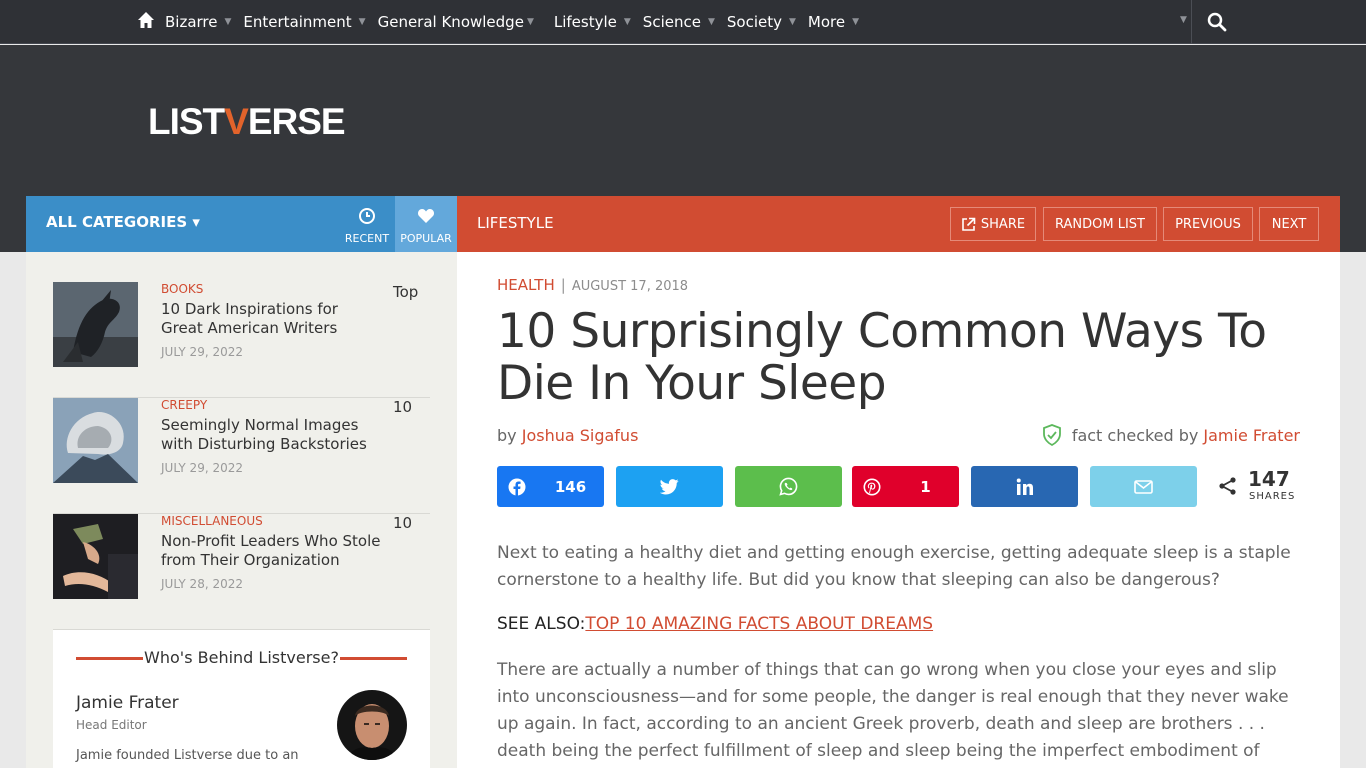 The height and width of the screenshot is (768, 1366). I want to click on nav-item-lifestyle: Lifestyle ▼, so click(592, 22).